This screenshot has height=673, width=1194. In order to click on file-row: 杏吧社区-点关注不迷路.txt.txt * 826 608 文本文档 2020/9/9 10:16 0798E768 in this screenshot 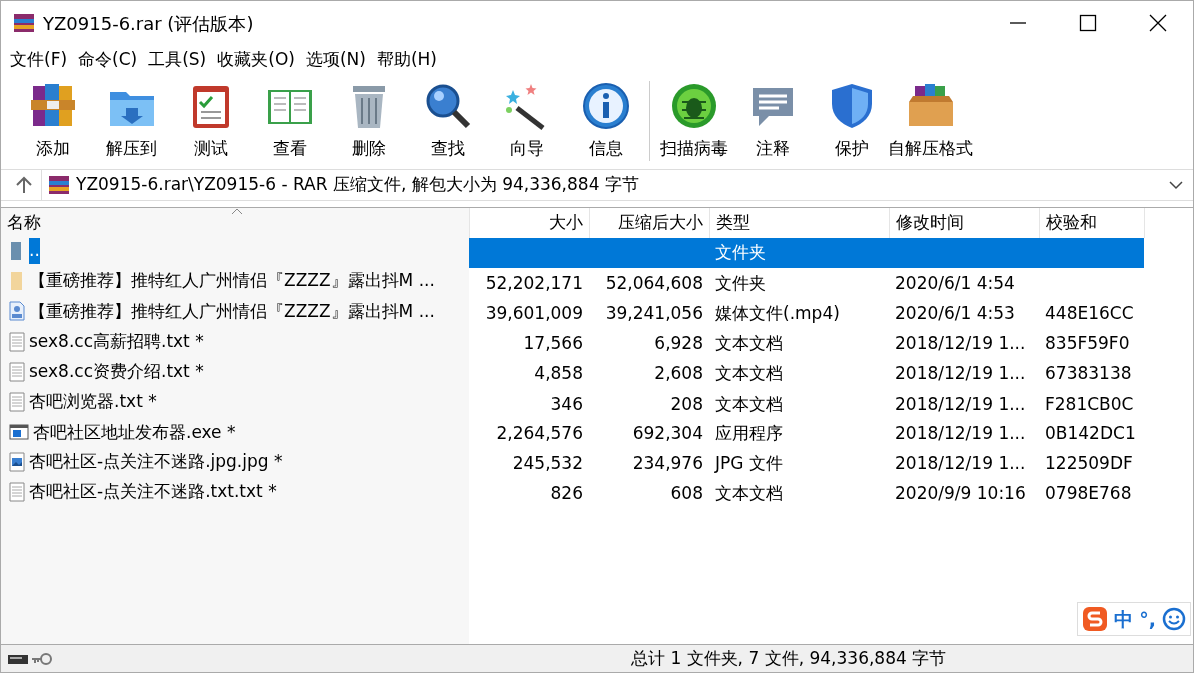, I will do `click(572, 494)`.